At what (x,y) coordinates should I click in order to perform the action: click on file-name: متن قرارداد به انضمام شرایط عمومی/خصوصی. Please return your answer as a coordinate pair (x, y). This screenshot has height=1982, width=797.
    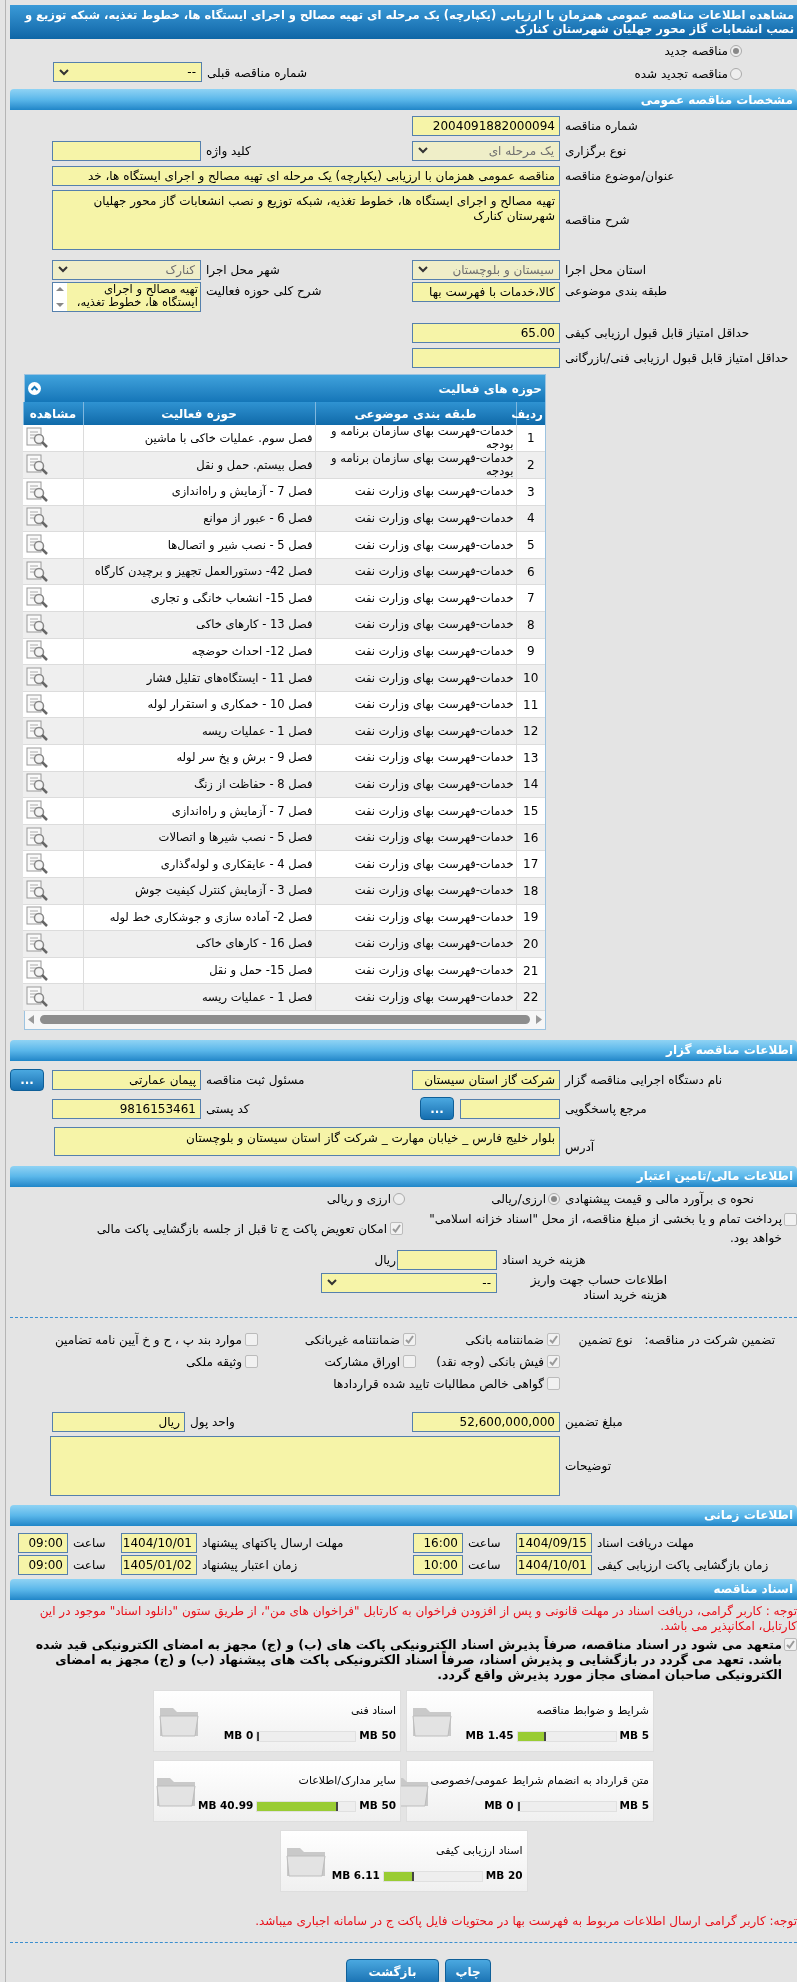
    Looking at the image, I should click on (539, 1780).